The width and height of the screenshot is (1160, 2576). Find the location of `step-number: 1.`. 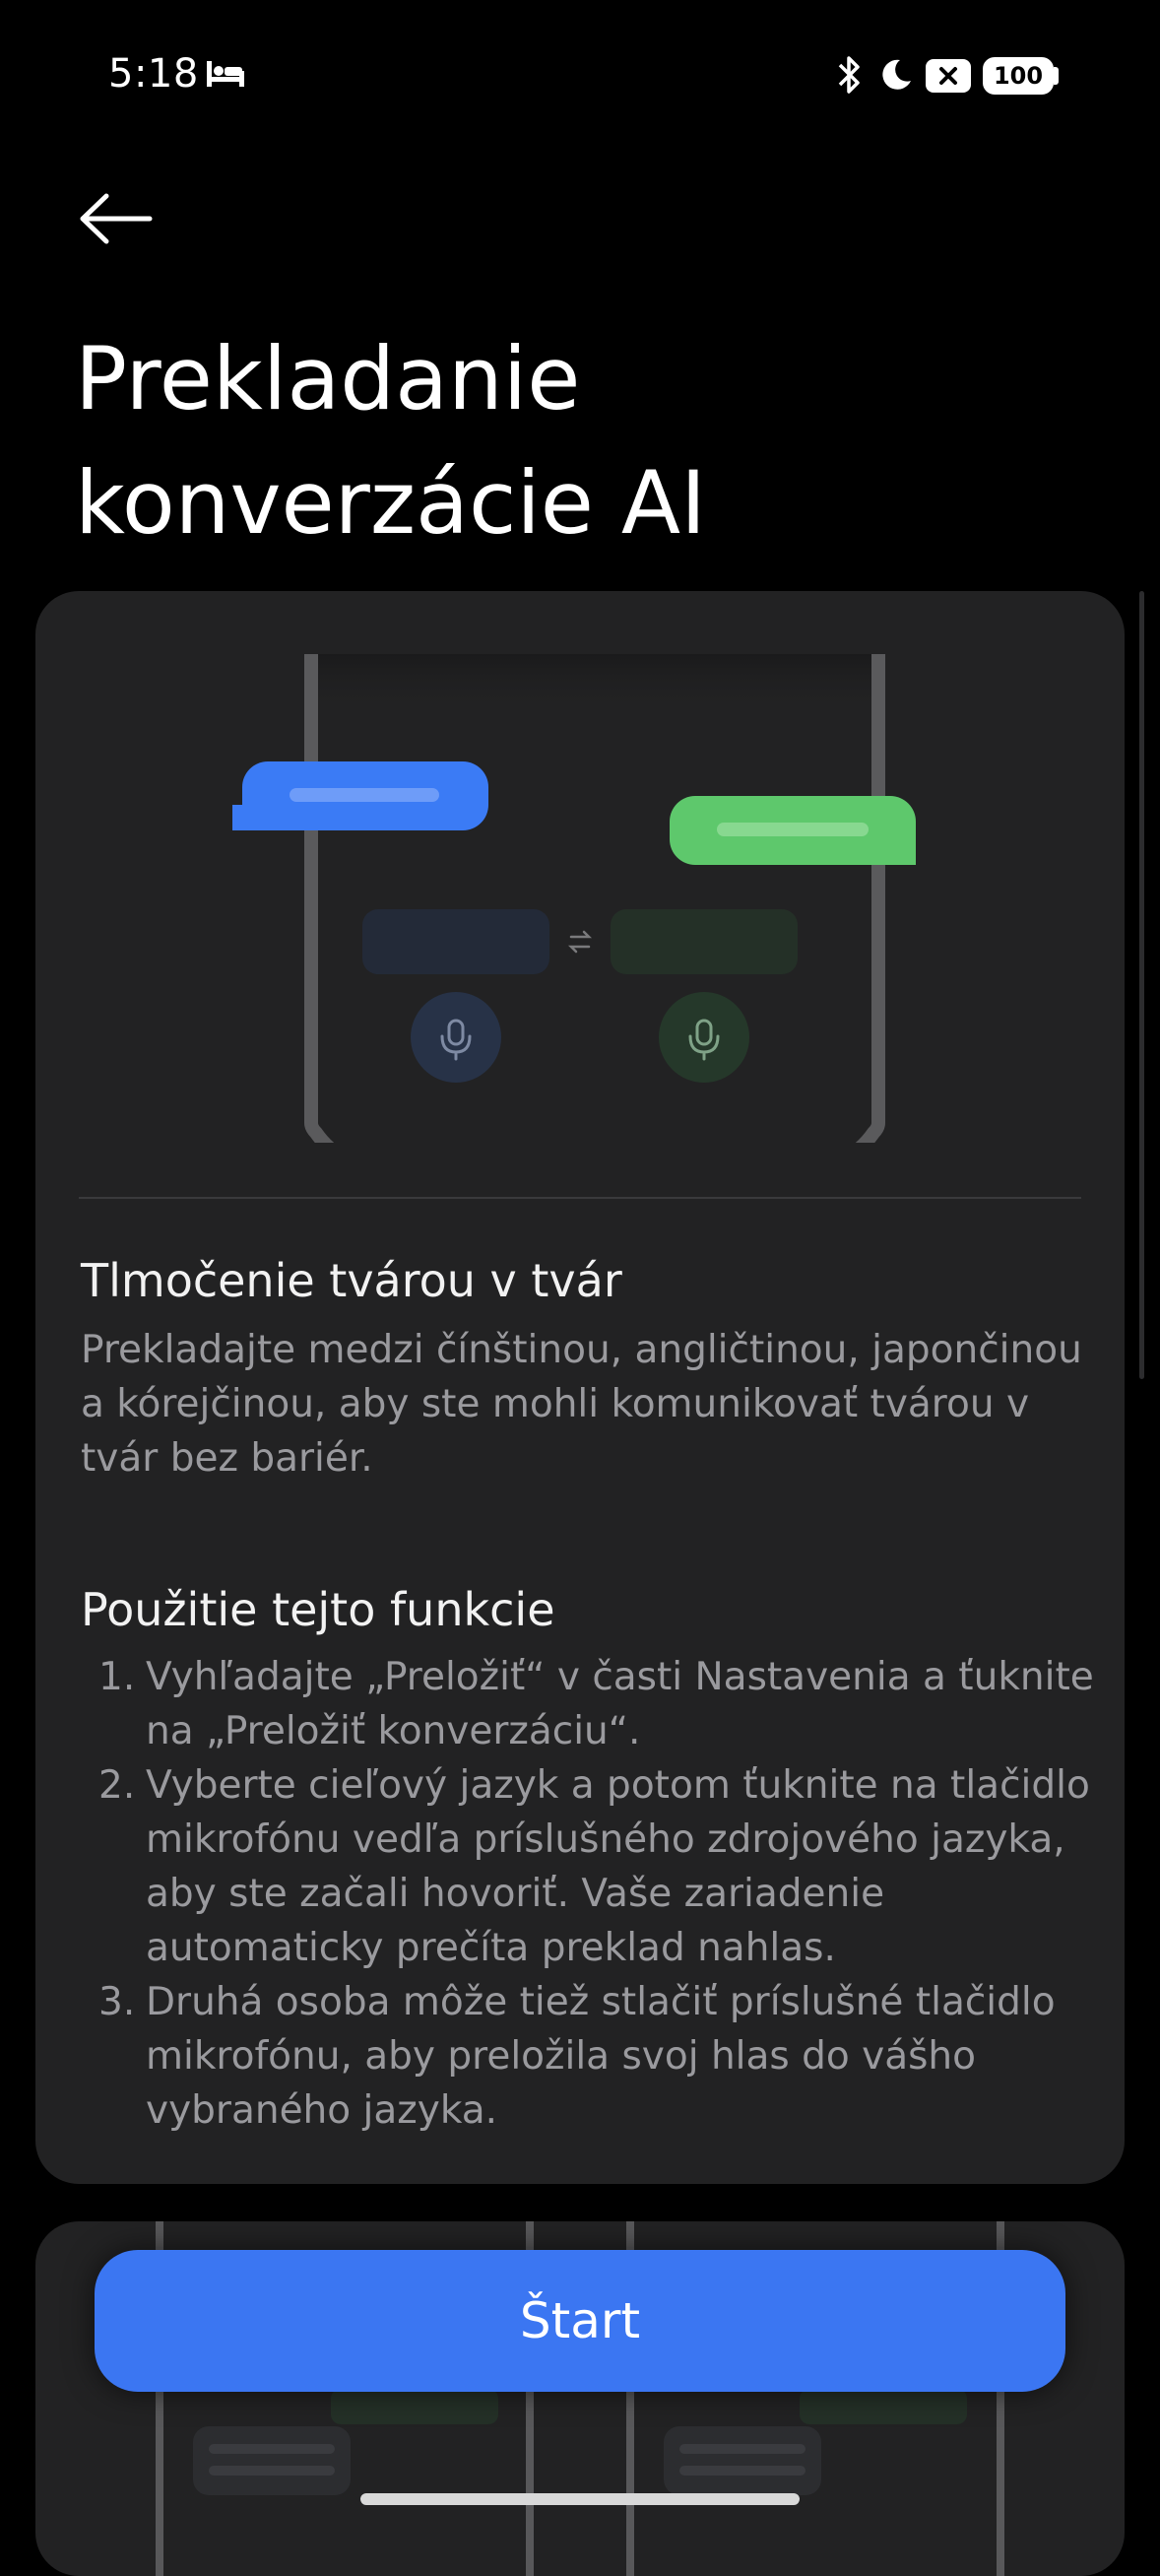

step-number: 1. is located at coordinates (117, 1677).